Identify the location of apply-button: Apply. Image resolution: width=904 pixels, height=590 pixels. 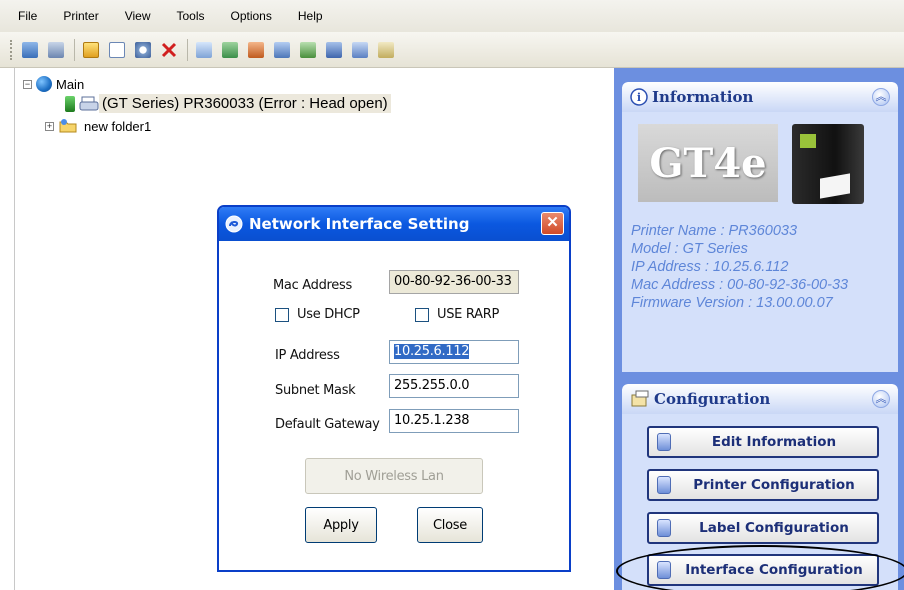
(341, 525).